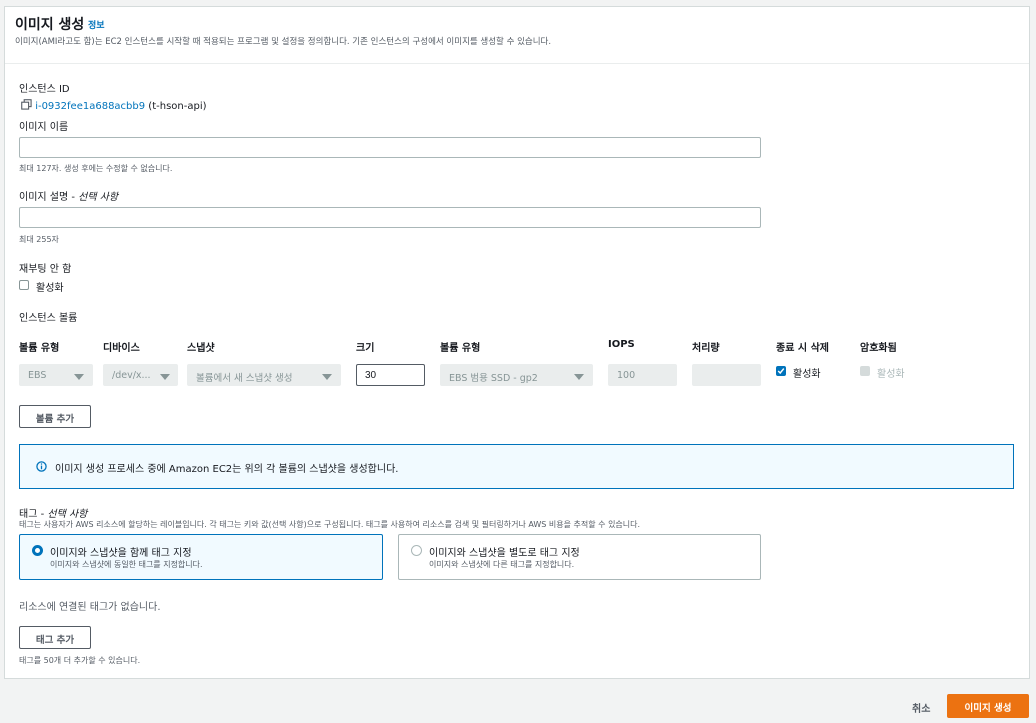 The image size is (1036, 723). Describe the element at coordinates (493, 378) in the screenshot. I see `ebs-type-value: EBS 범용 SSD - gp2` at that location.